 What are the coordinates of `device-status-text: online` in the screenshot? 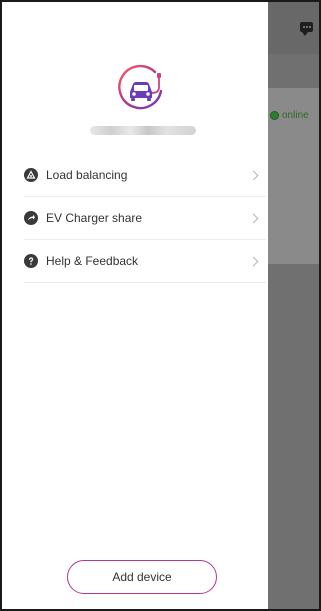 It's located at (295, 115).